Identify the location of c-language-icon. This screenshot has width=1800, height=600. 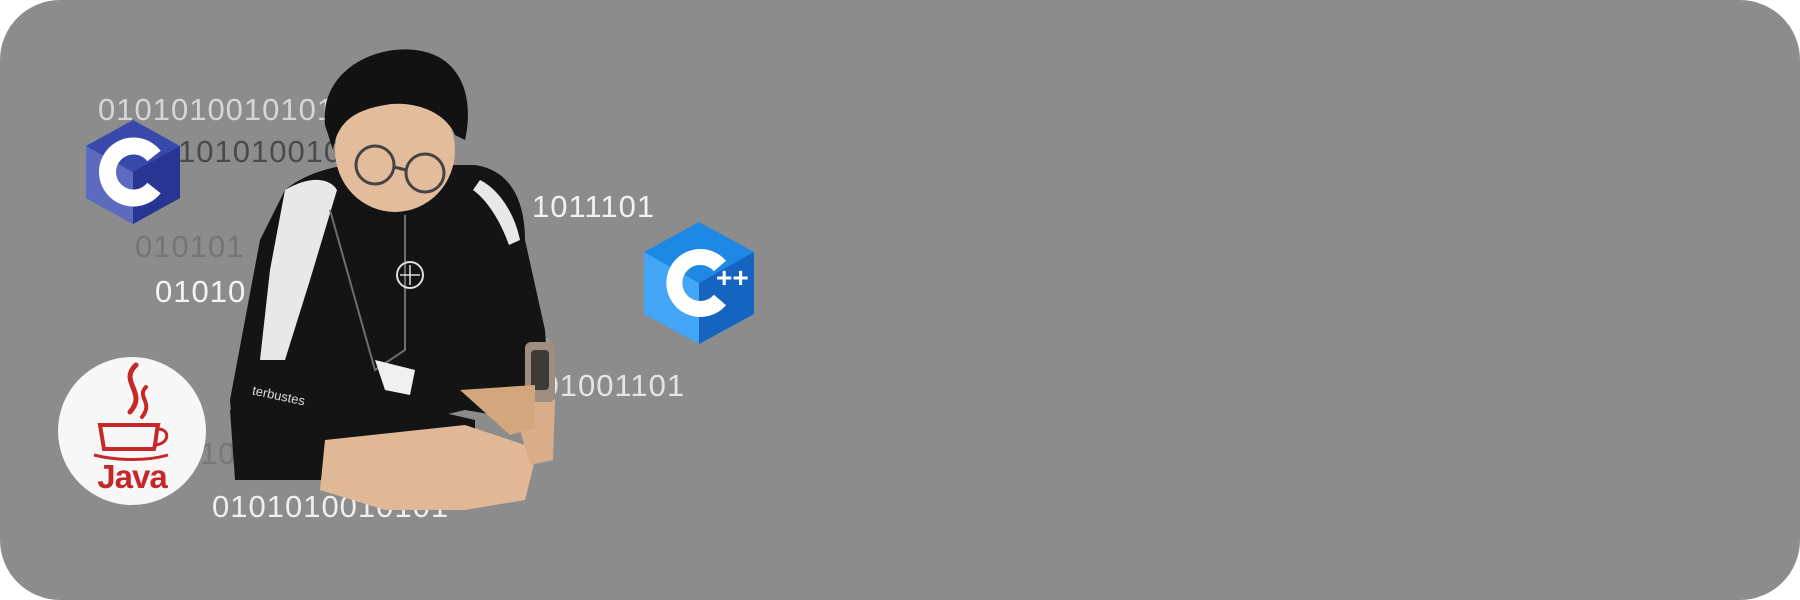
(133, 172).